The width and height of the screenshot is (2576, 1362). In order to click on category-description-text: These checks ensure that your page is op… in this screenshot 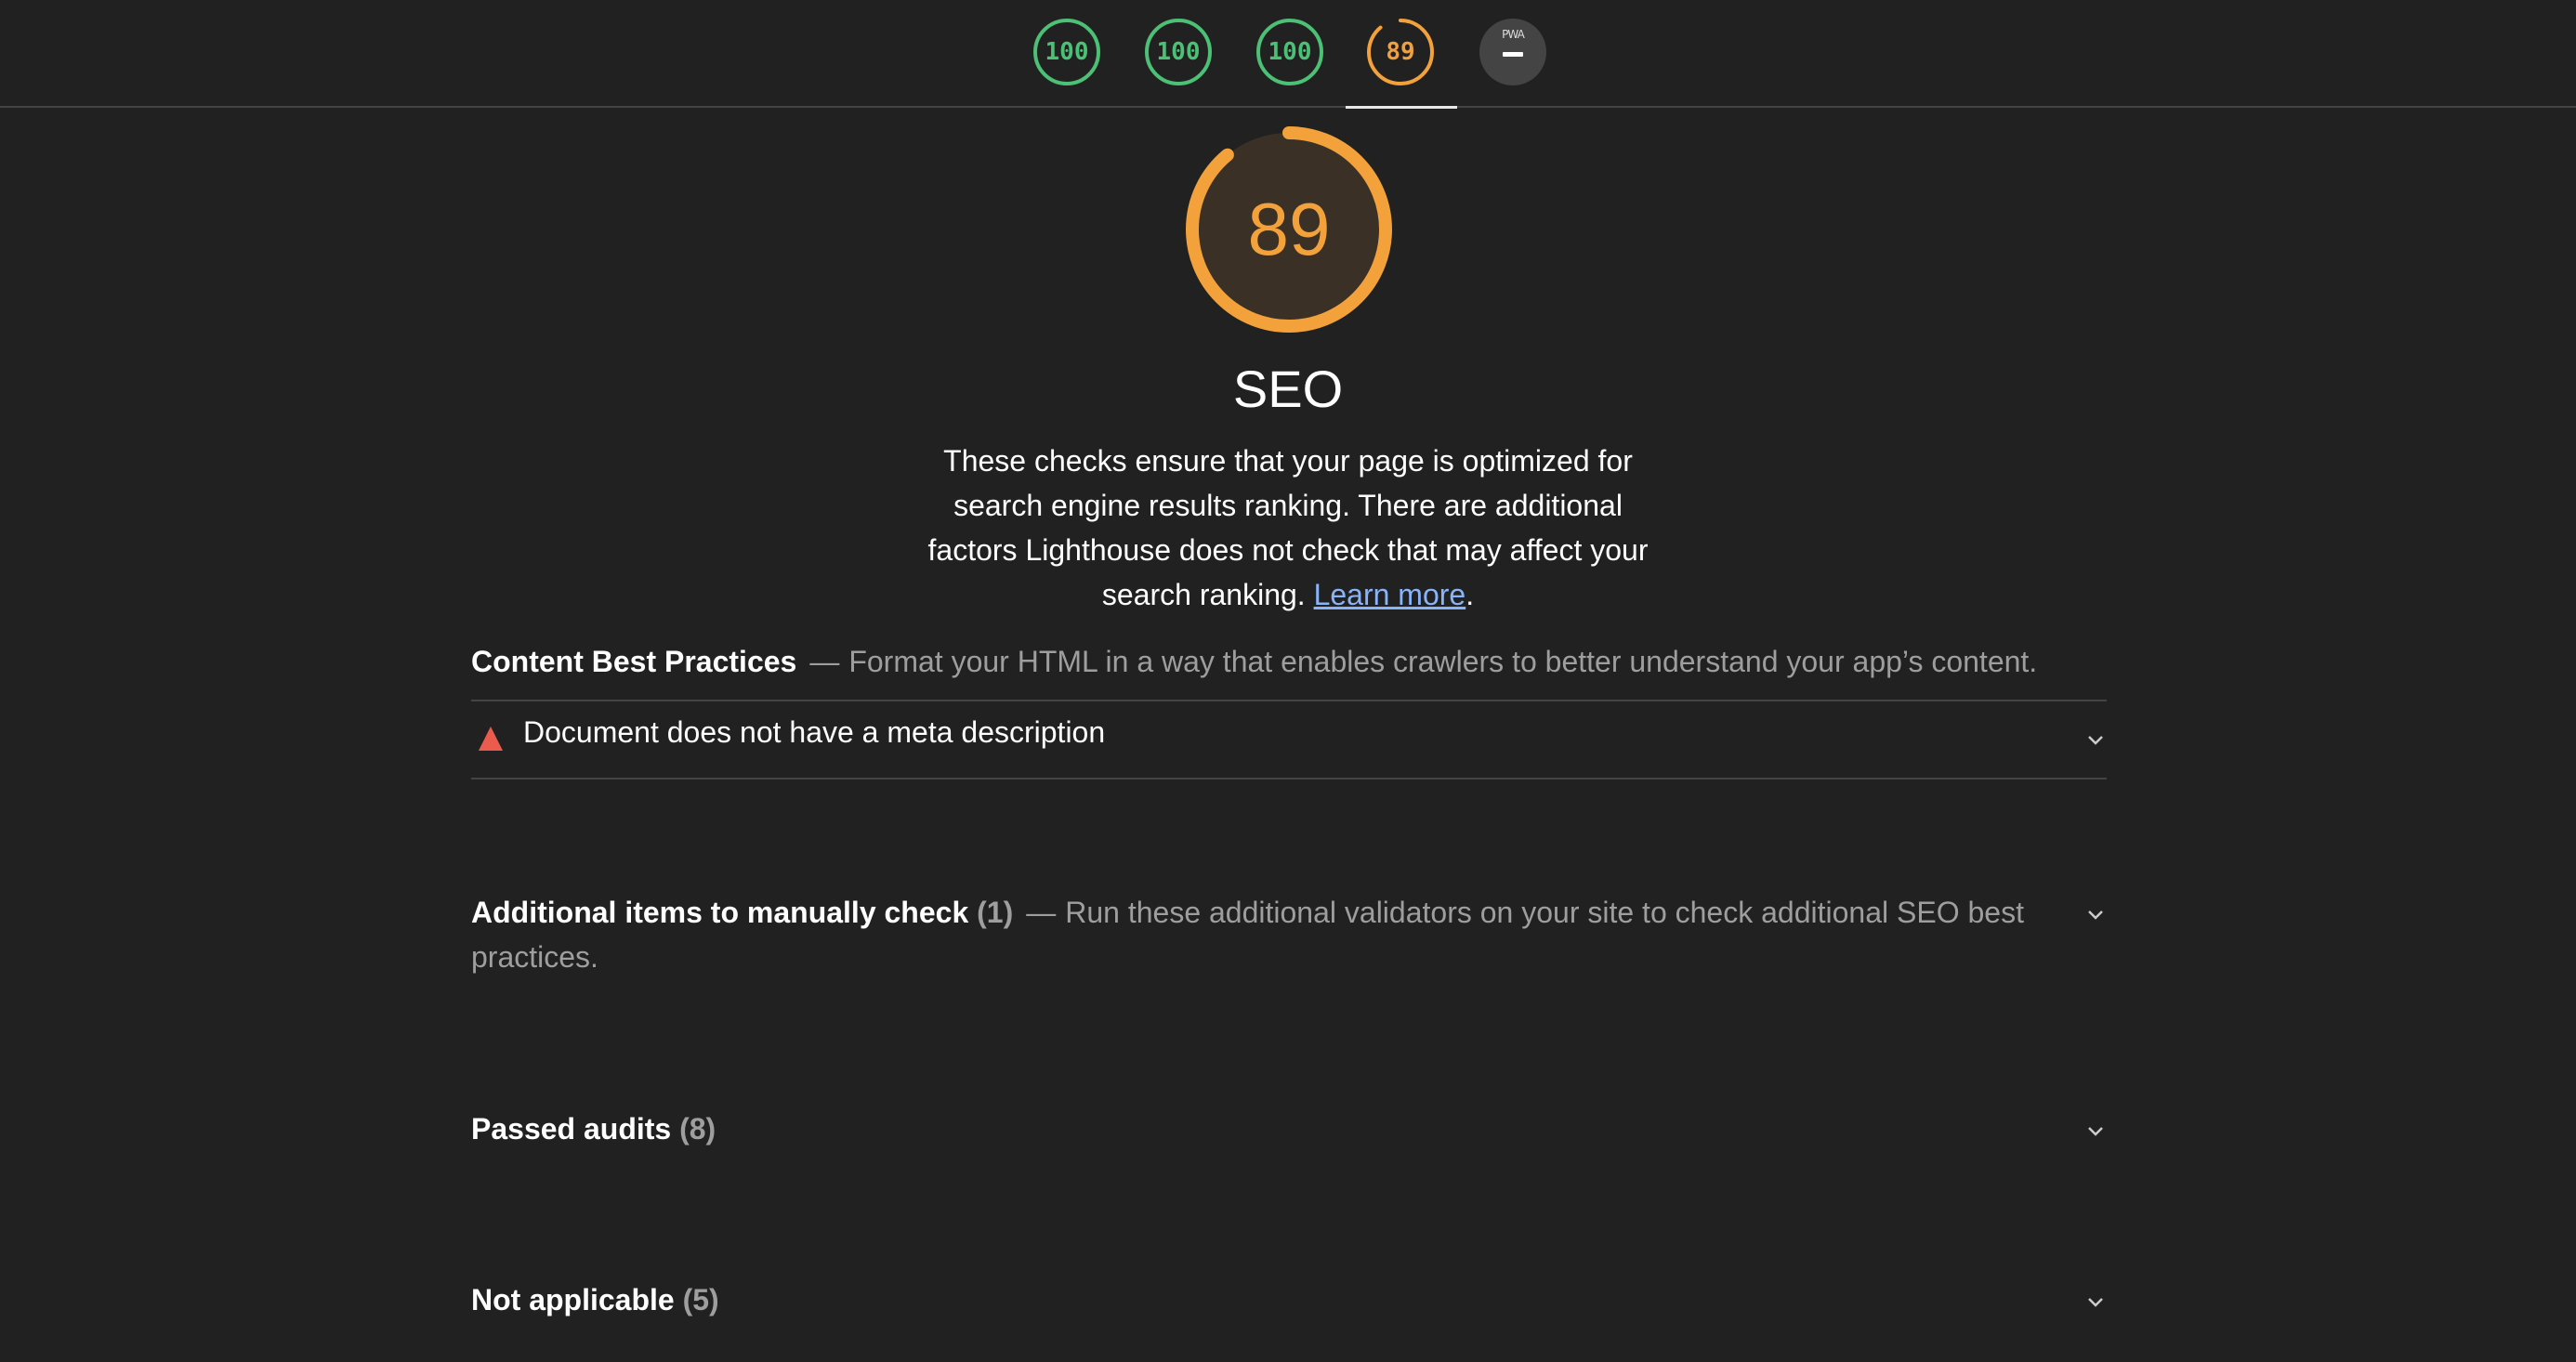, I will do `click(1288, 527)`.